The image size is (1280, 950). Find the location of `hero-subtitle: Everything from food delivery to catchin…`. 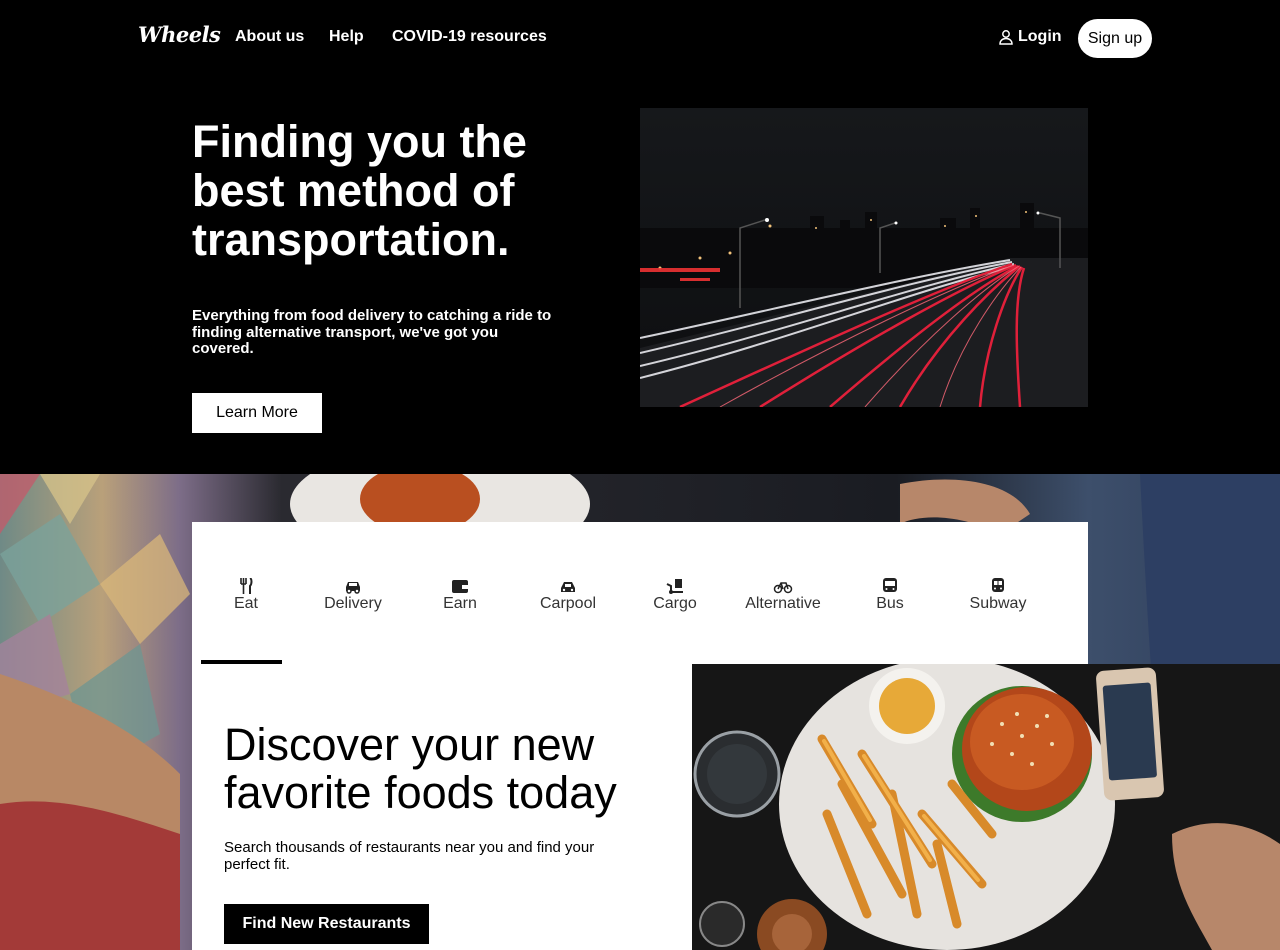

hero-subtitle: Everything from food delivery to catchin… is located at coordinates (372, 332).